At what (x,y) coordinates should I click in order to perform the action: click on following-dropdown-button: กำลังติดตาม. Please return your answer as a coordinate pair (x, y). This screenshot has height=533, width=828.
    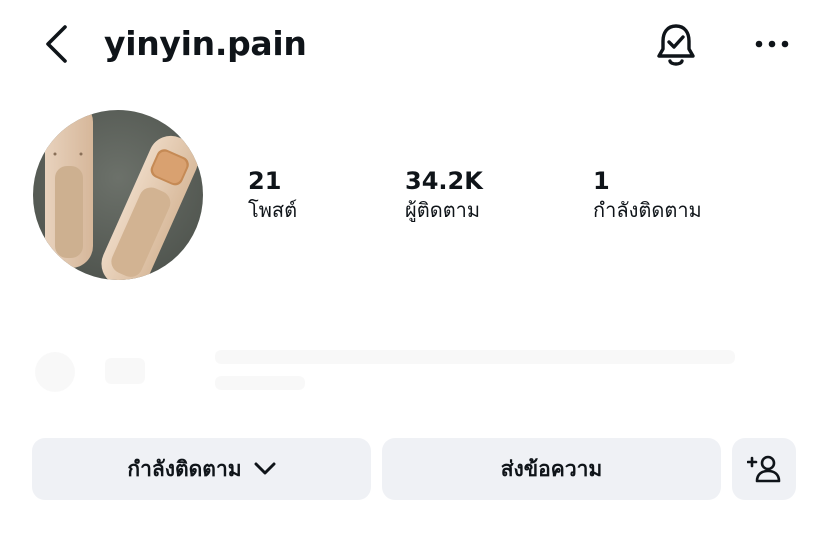
    Looking at the image, I should click on (201, 469).